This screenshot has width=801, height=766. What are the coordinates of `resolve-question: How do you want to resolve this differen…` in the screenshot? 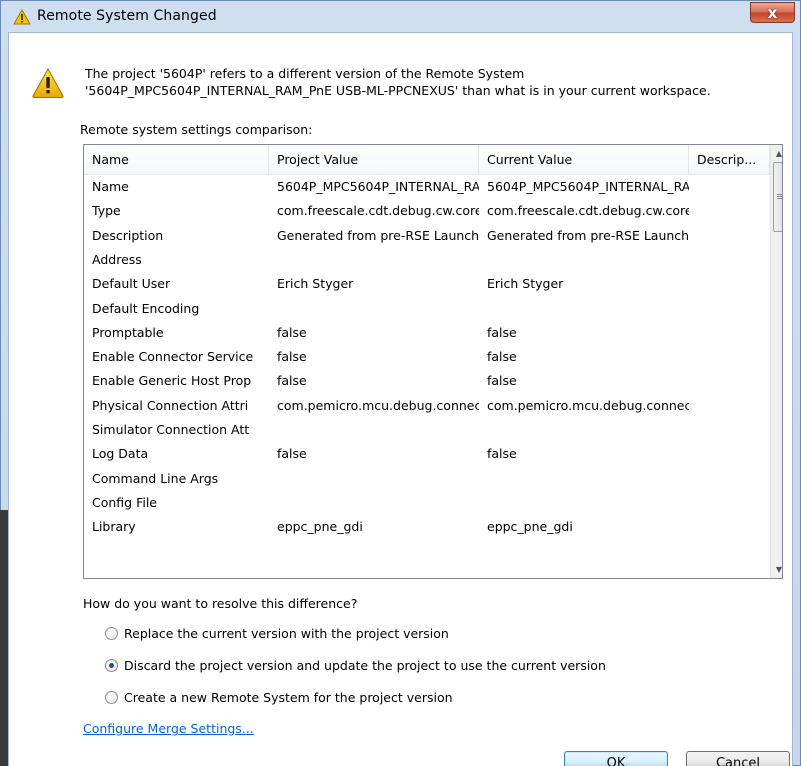 It's located at (220, 603).